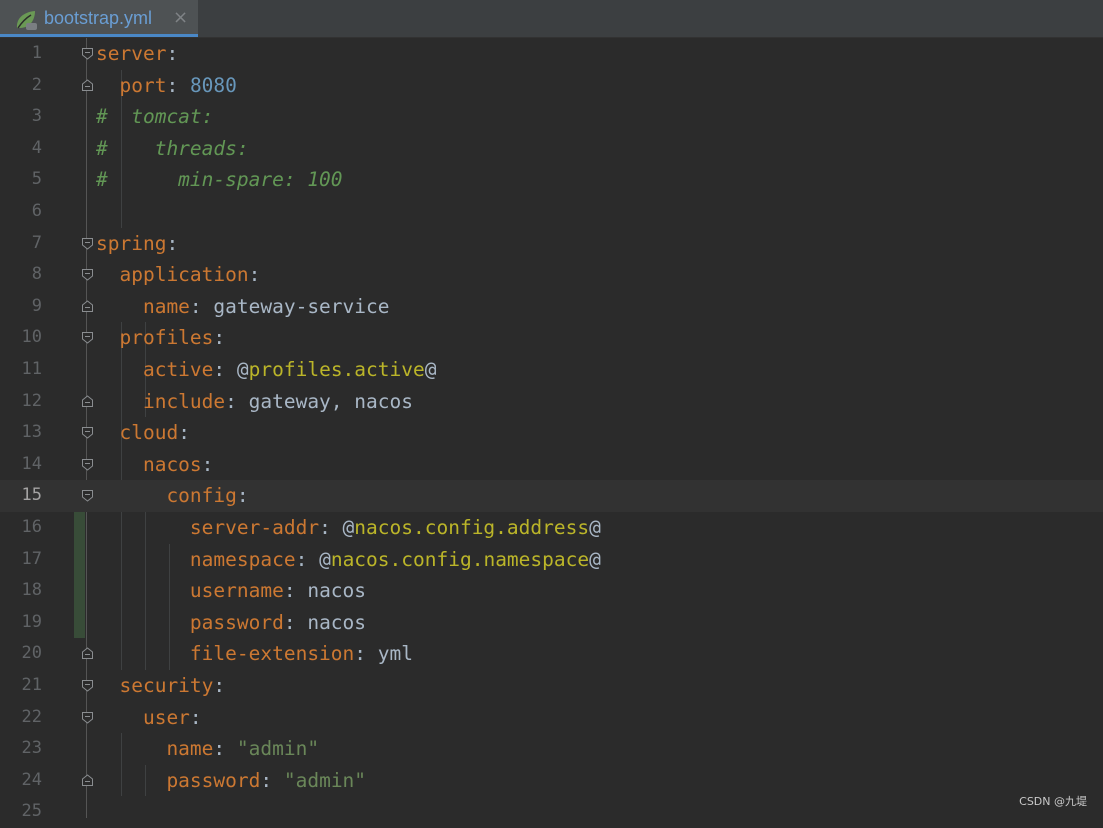 The image size is (1103, 828). Describe the element at coordinates (155, 685) in the screenshot. I see `code-token: security` at that location.